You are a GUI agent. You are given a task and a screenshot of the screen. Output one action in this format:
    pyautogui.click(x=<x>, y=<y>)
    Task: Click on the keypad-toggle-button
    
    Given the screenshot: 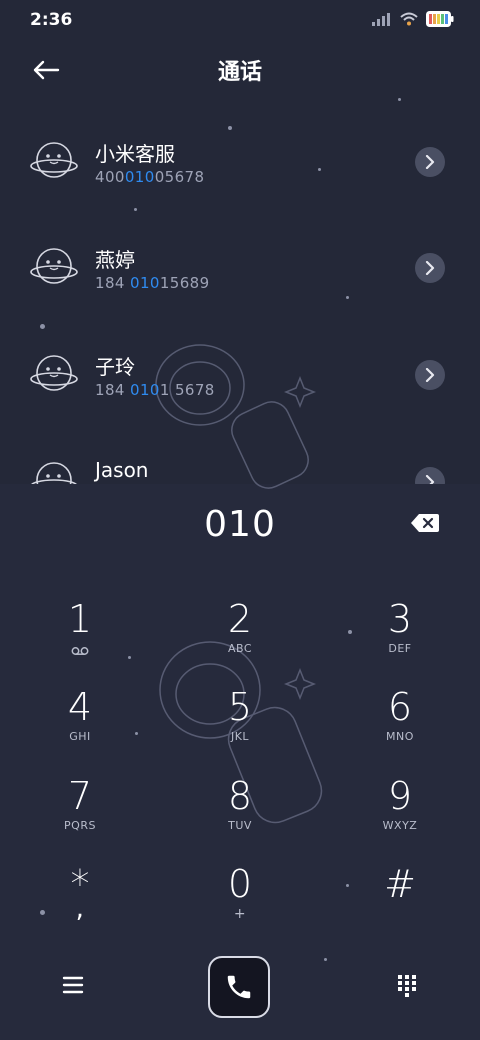 What is the action you would take?
    pyautogui.click(x=407, y=985)
    